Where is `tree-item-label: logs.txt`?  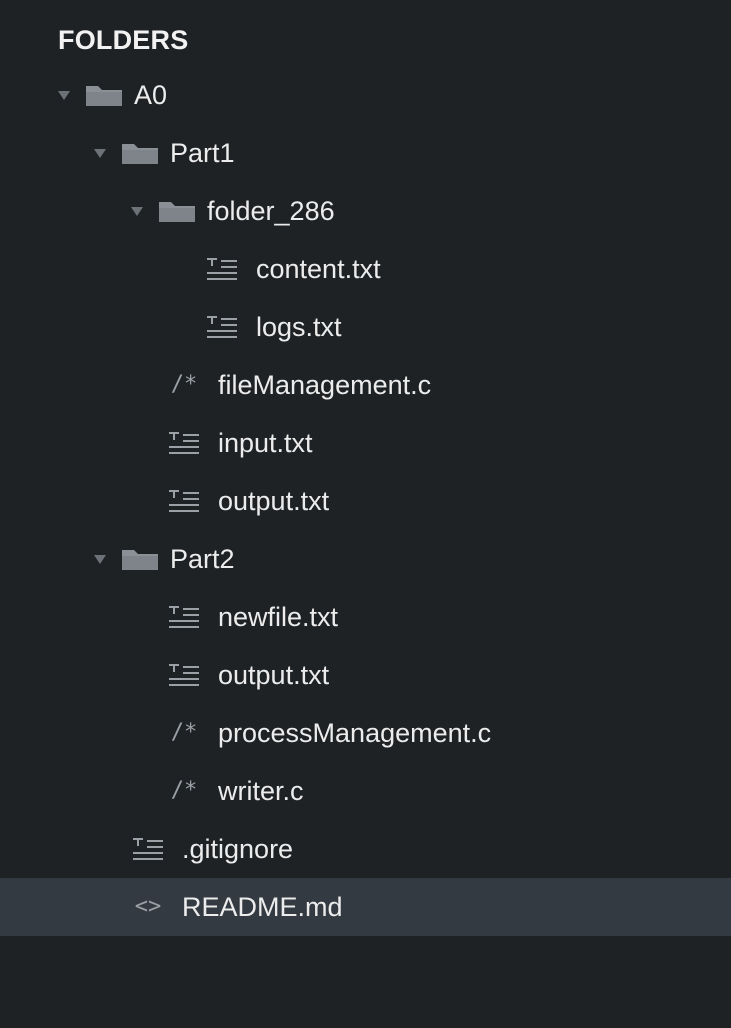 tree-item-label: logs.txt is located at coordinates (299, 326).